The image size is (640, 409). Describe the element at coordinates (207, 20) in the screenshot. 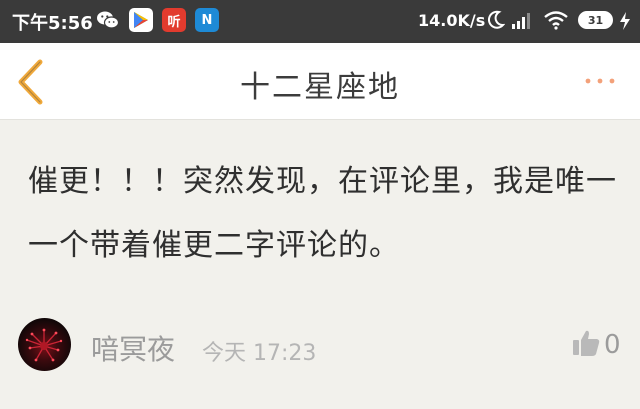

I see `n-app-icon: N` at that location.